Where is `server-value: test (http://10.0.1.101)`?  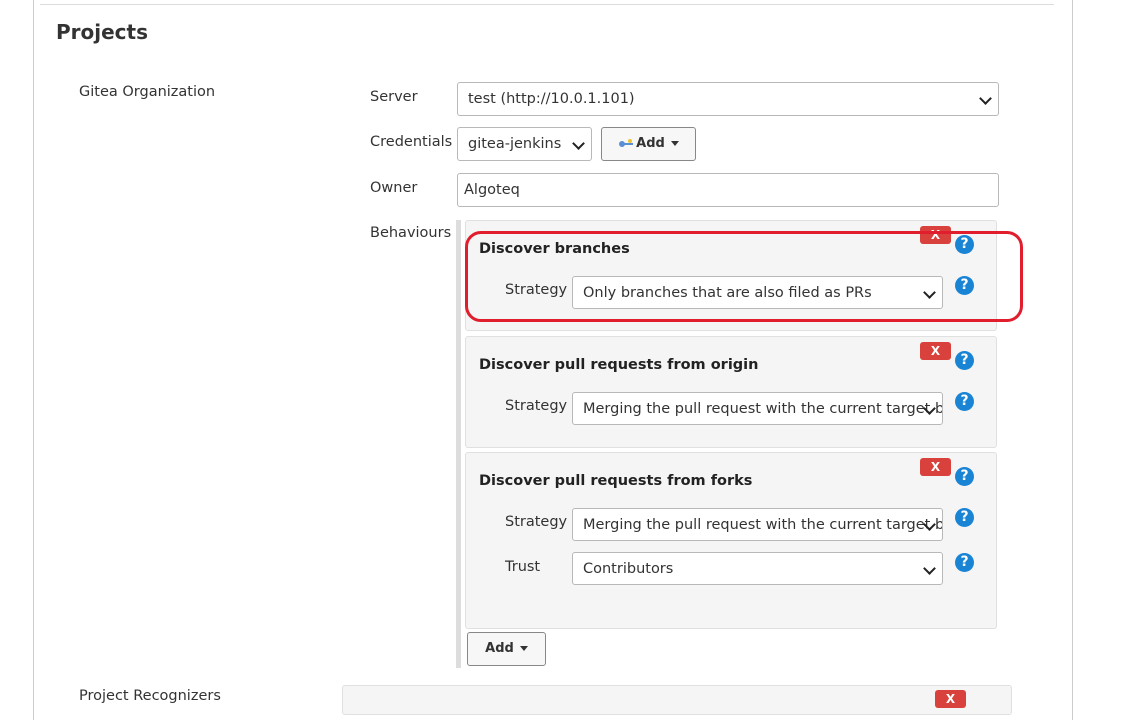 server-value: test (http://10.0.1.101) is located at coordinates (551, 99).